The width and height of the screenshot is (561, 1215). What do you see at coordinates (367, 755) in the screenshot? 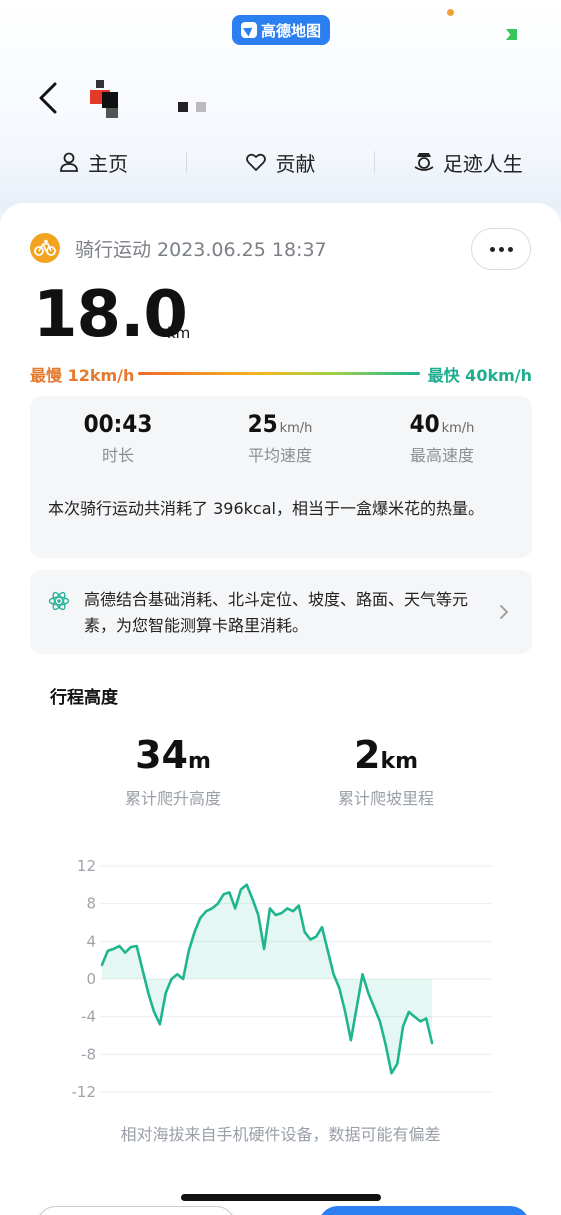
I see `climb-distance-value: 2` at bounding box center [367, 755].